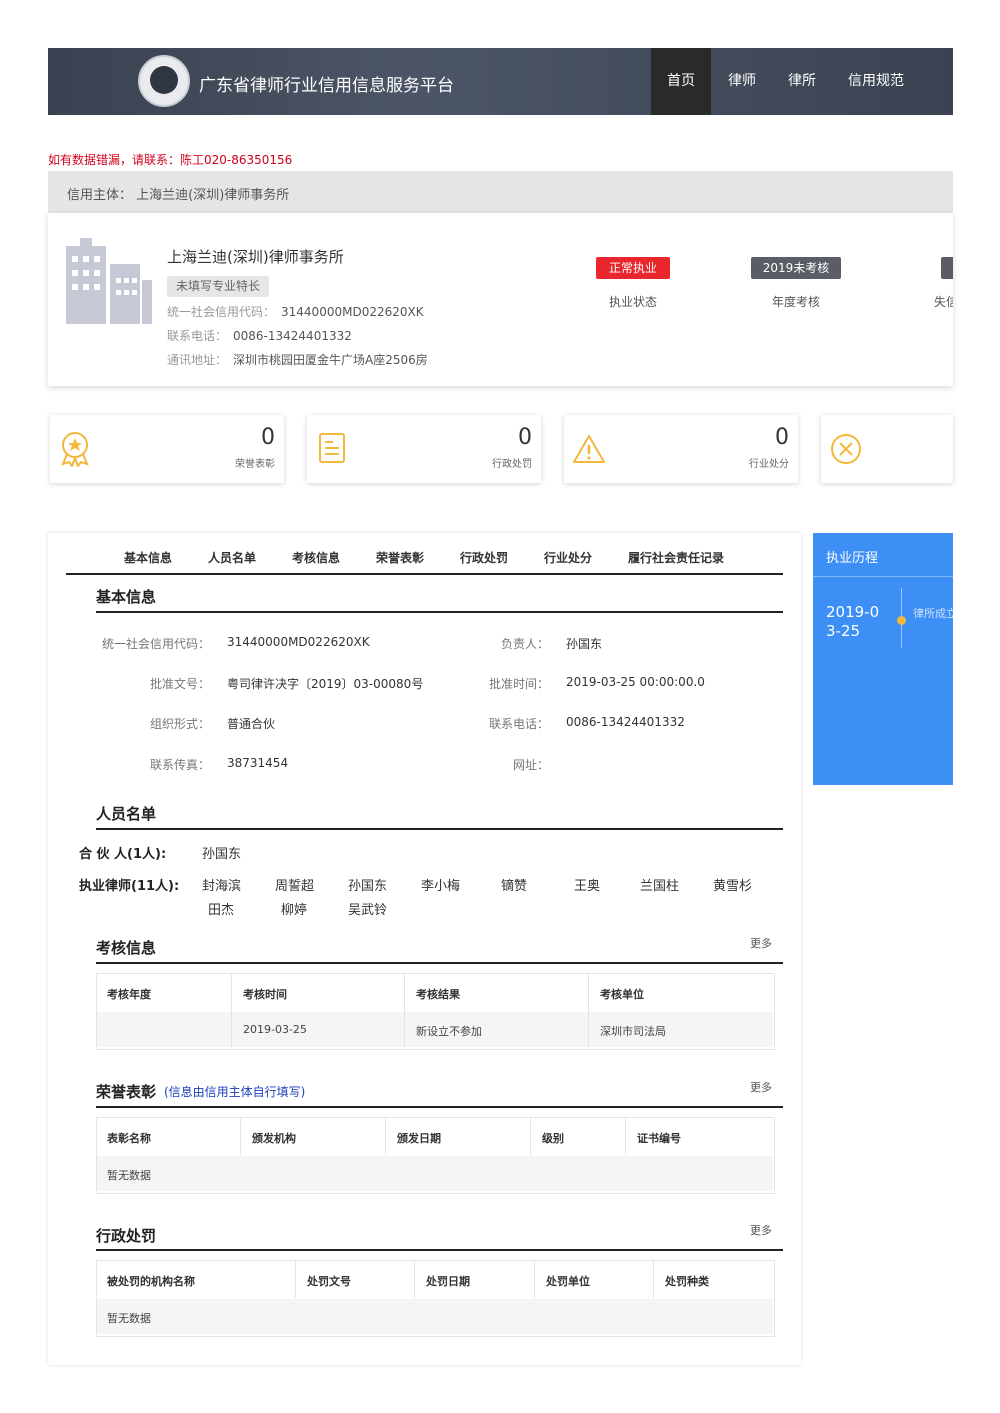 Image resolution: width=1000 pixels, height=1413 pixels. Describe the element at coordinates (292, 336) in the screenshot. I see `phone-value: 0086-13424401332` at that location.